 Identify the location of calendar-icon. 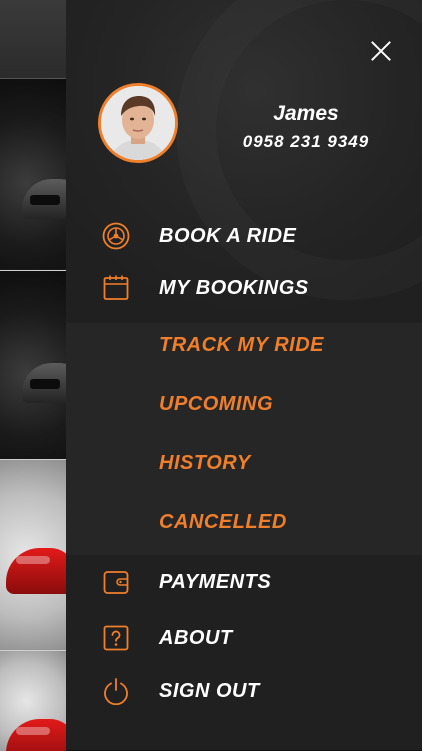
(116, 288).